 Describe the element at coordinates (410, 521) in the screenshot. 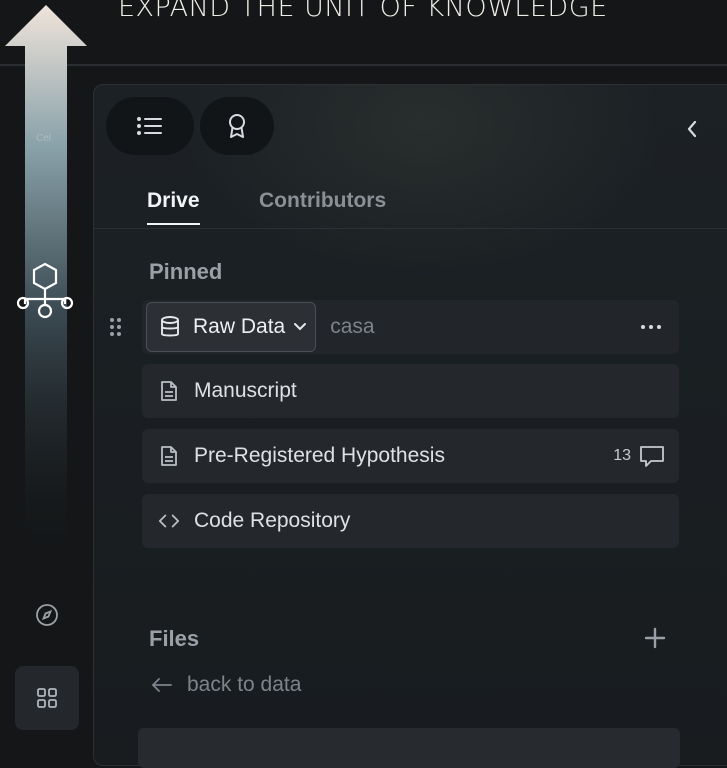

I see `pinned-item-code-repository: Code Repository` at that location.